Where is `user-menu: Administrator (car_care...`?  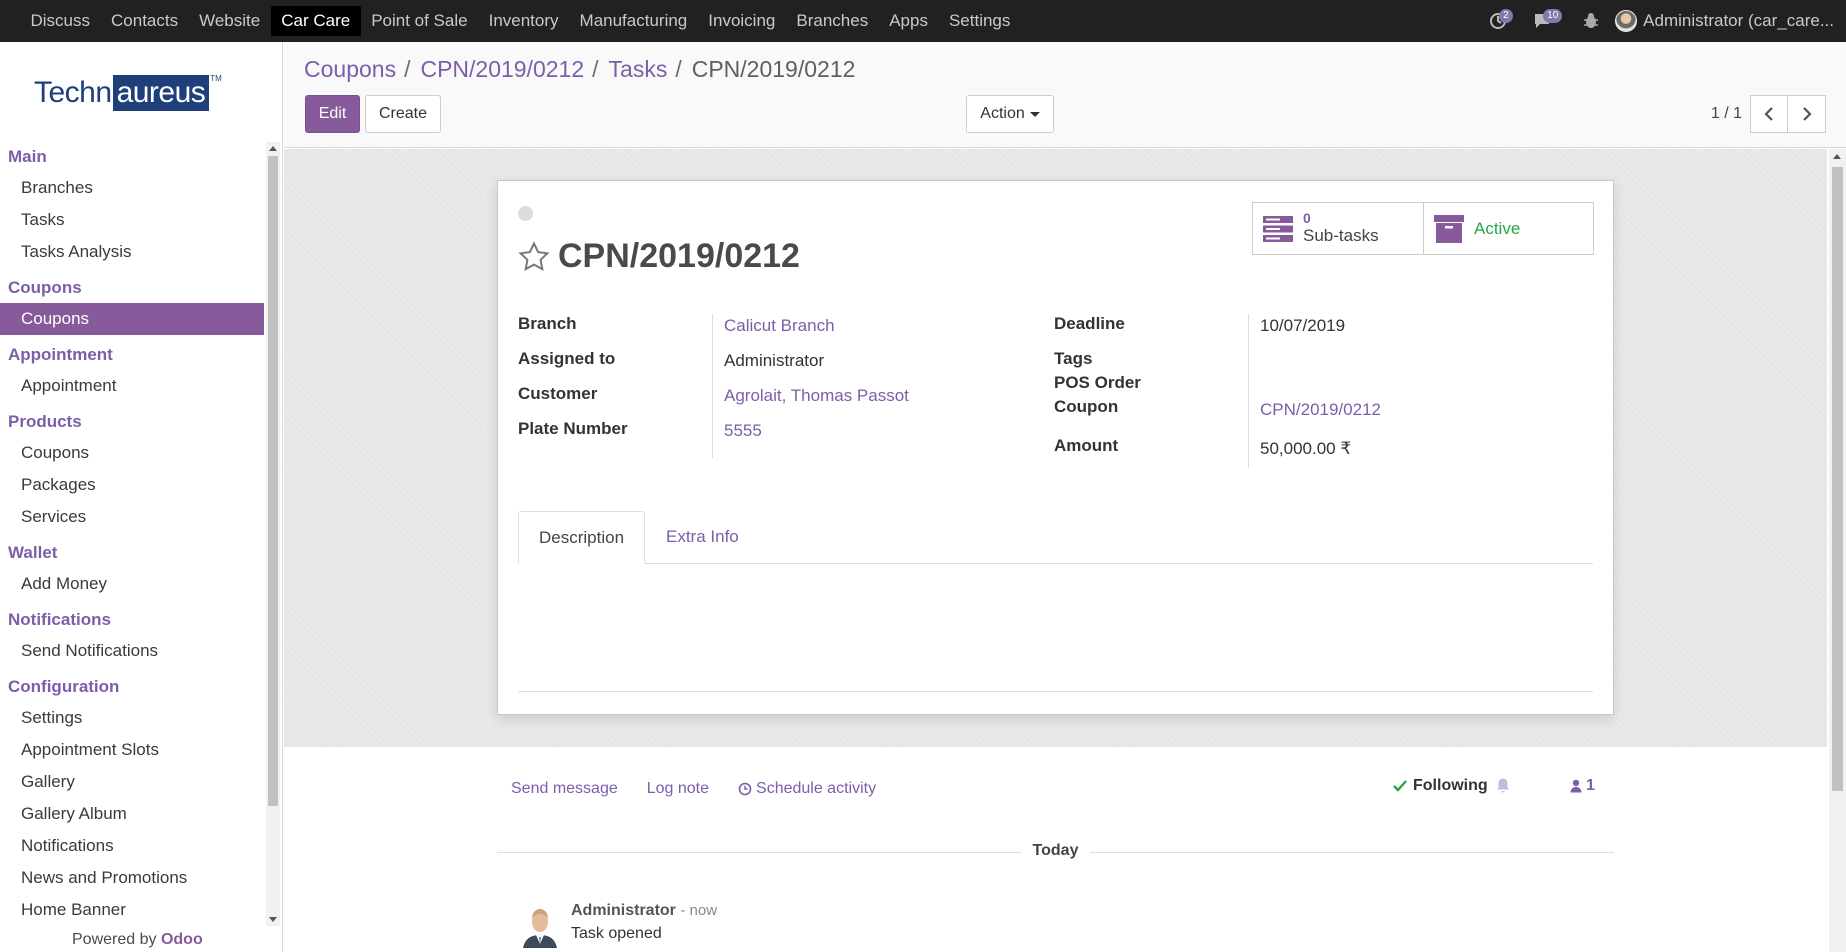 user-menu: Administrator (car_care... is located at coordinates (1724, 21).